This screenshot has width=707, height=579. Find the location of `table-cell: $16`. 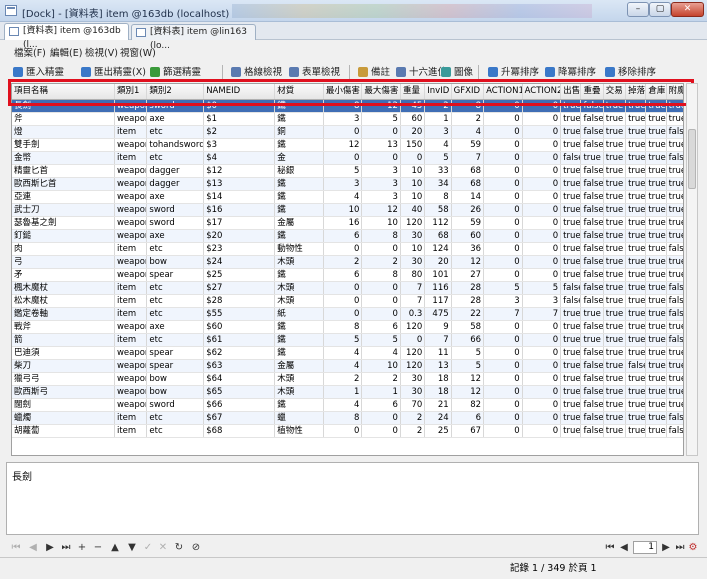

table-cell: $16 is located at coordinates (239, 210).